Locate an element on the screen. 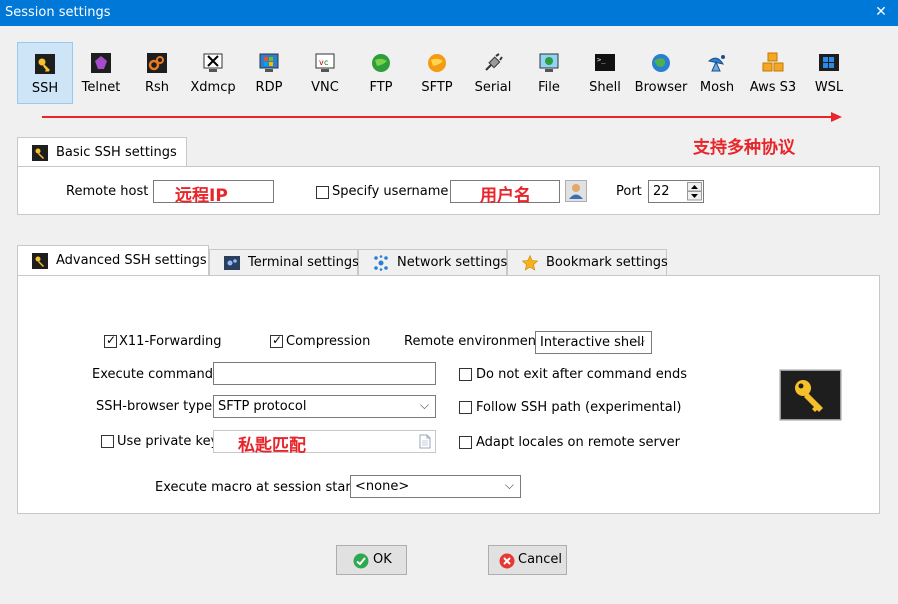  adapt-locales-label: Adapt locales on remote server is located at coordinates (578, 442).